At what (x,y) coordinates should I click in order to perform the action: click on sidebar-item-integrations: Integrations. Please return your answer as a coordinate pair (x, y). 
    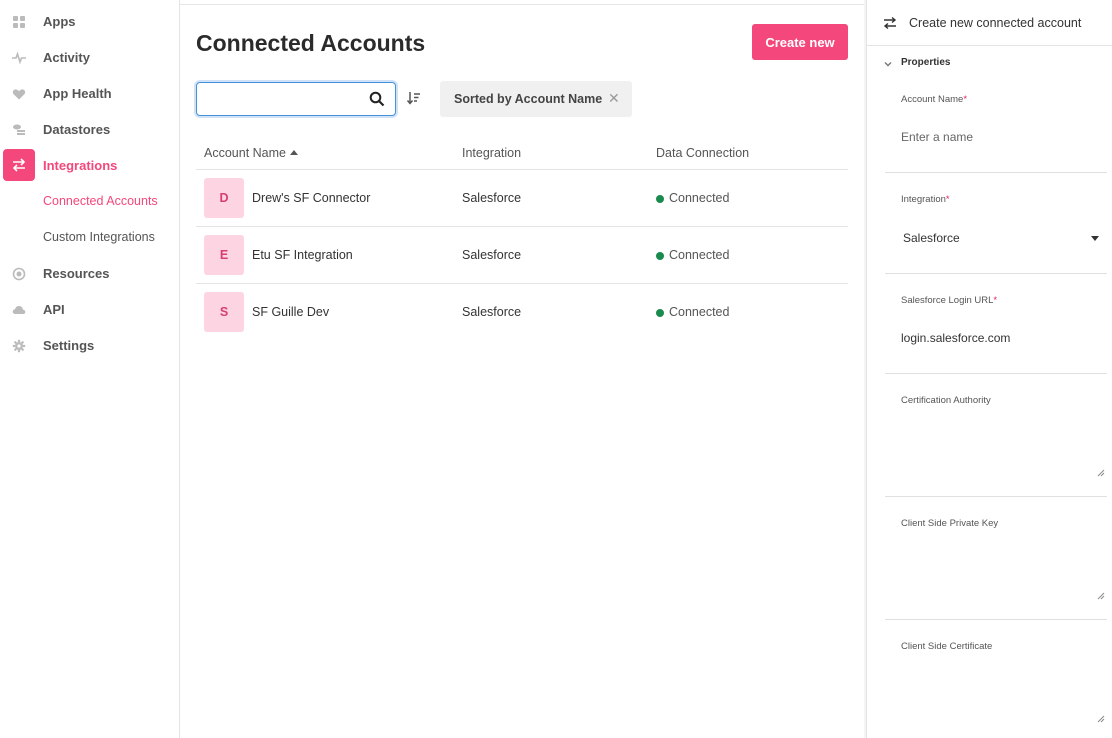
    Looking at the image, I should click on (89, 165).